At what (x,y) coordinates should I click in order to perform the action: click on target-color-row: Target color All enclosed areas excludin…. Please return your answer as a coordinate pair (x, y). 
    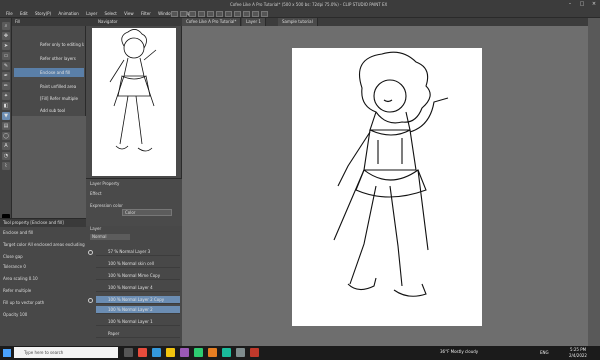
    Looking at the image, I should click on (49, 245).